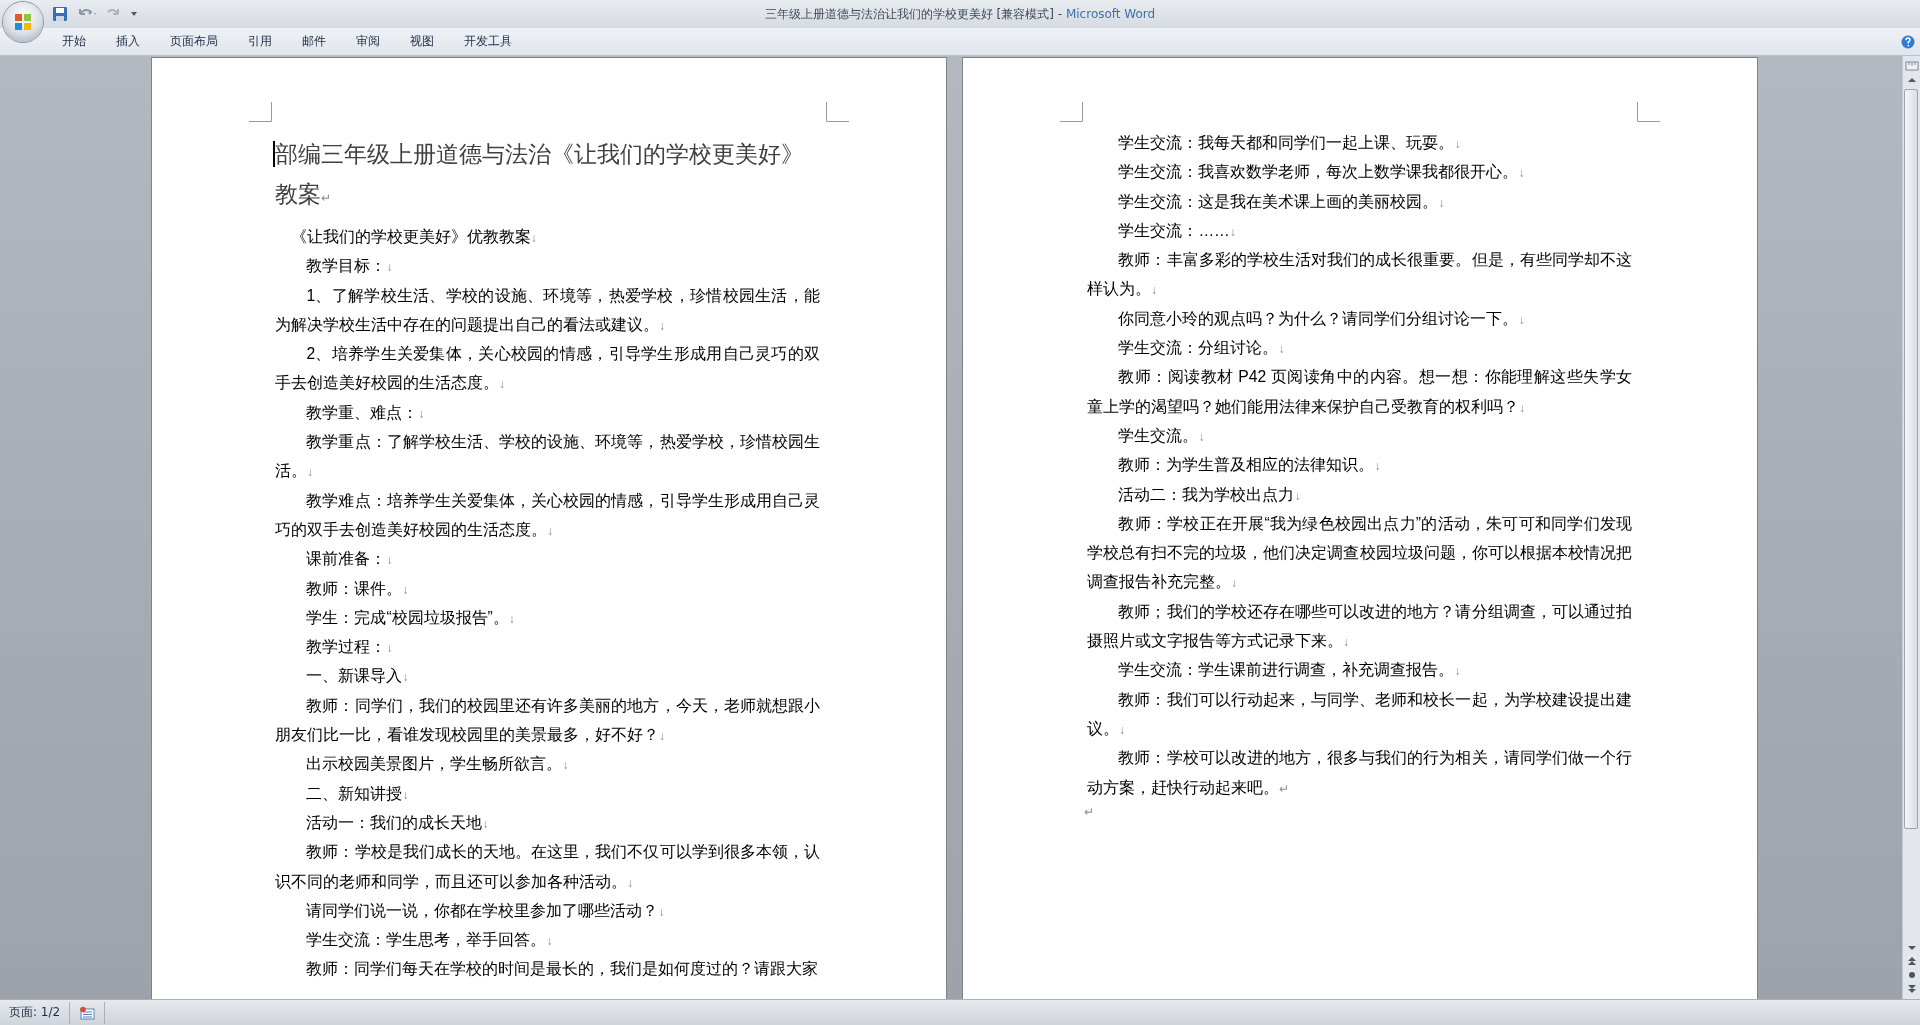  I want to click on paragraph: 出示校园美景图片，学生畅所欲言。↓, so click(437, 764).